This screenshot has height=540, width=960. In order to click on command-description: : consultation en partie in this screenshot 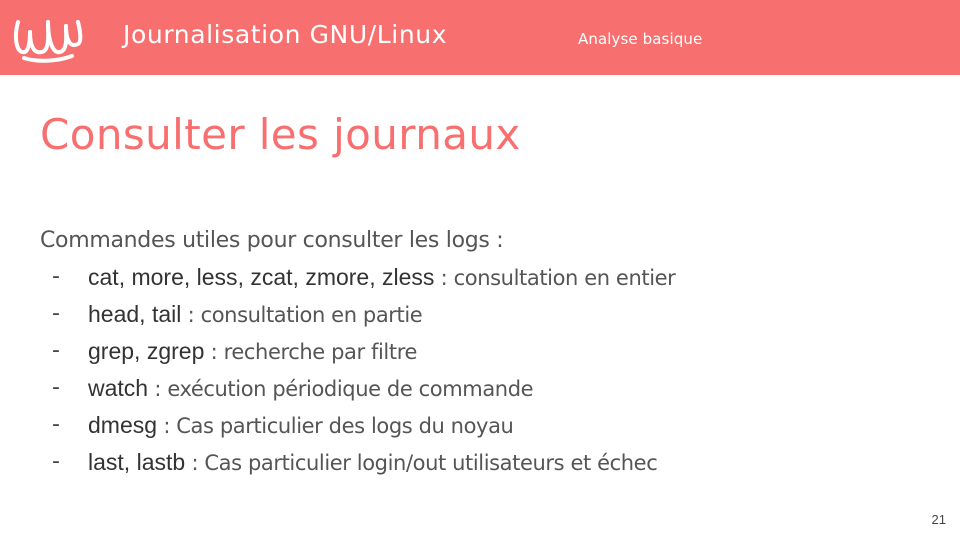, I will do `click(302, 315)`.